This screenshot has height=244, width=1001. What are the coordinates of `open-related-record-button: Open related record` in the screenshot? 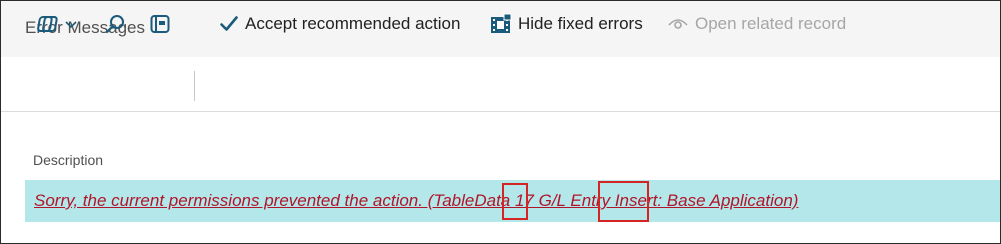 It's located at (756, 24).